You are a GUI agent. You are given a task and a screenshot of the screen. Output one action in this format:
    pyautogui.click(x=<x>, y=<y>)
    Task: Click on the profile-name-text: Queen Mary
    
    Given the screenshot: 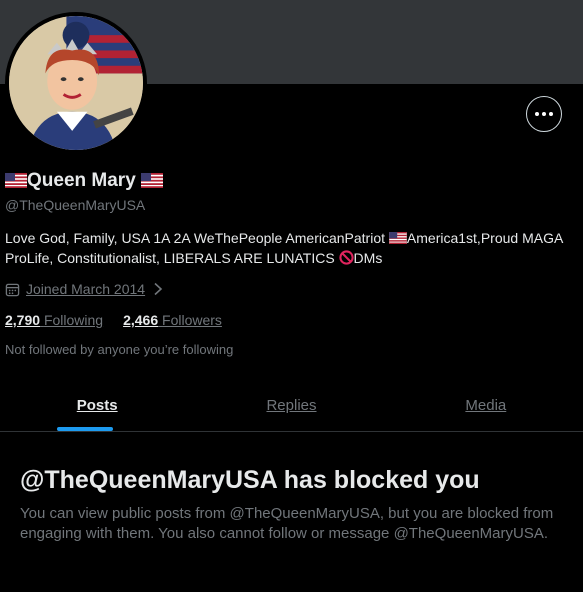 What is the action you would take?
    pyautogui.click(x=81, y=180)
    